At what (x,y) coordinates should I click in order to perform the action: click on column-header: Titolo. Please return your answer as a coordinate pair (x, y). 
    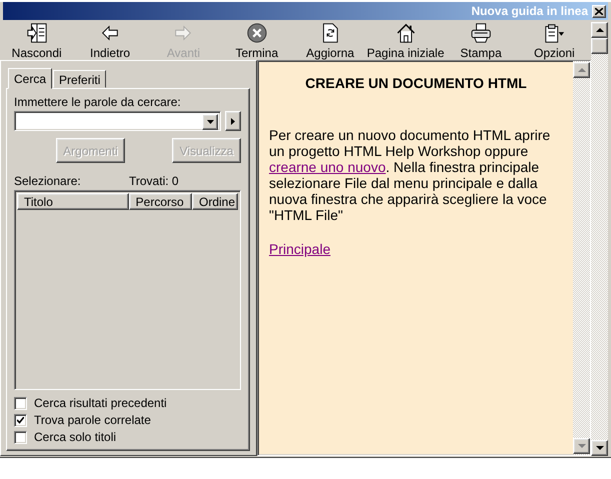
    Looking at the image, I should click on (73, 201).